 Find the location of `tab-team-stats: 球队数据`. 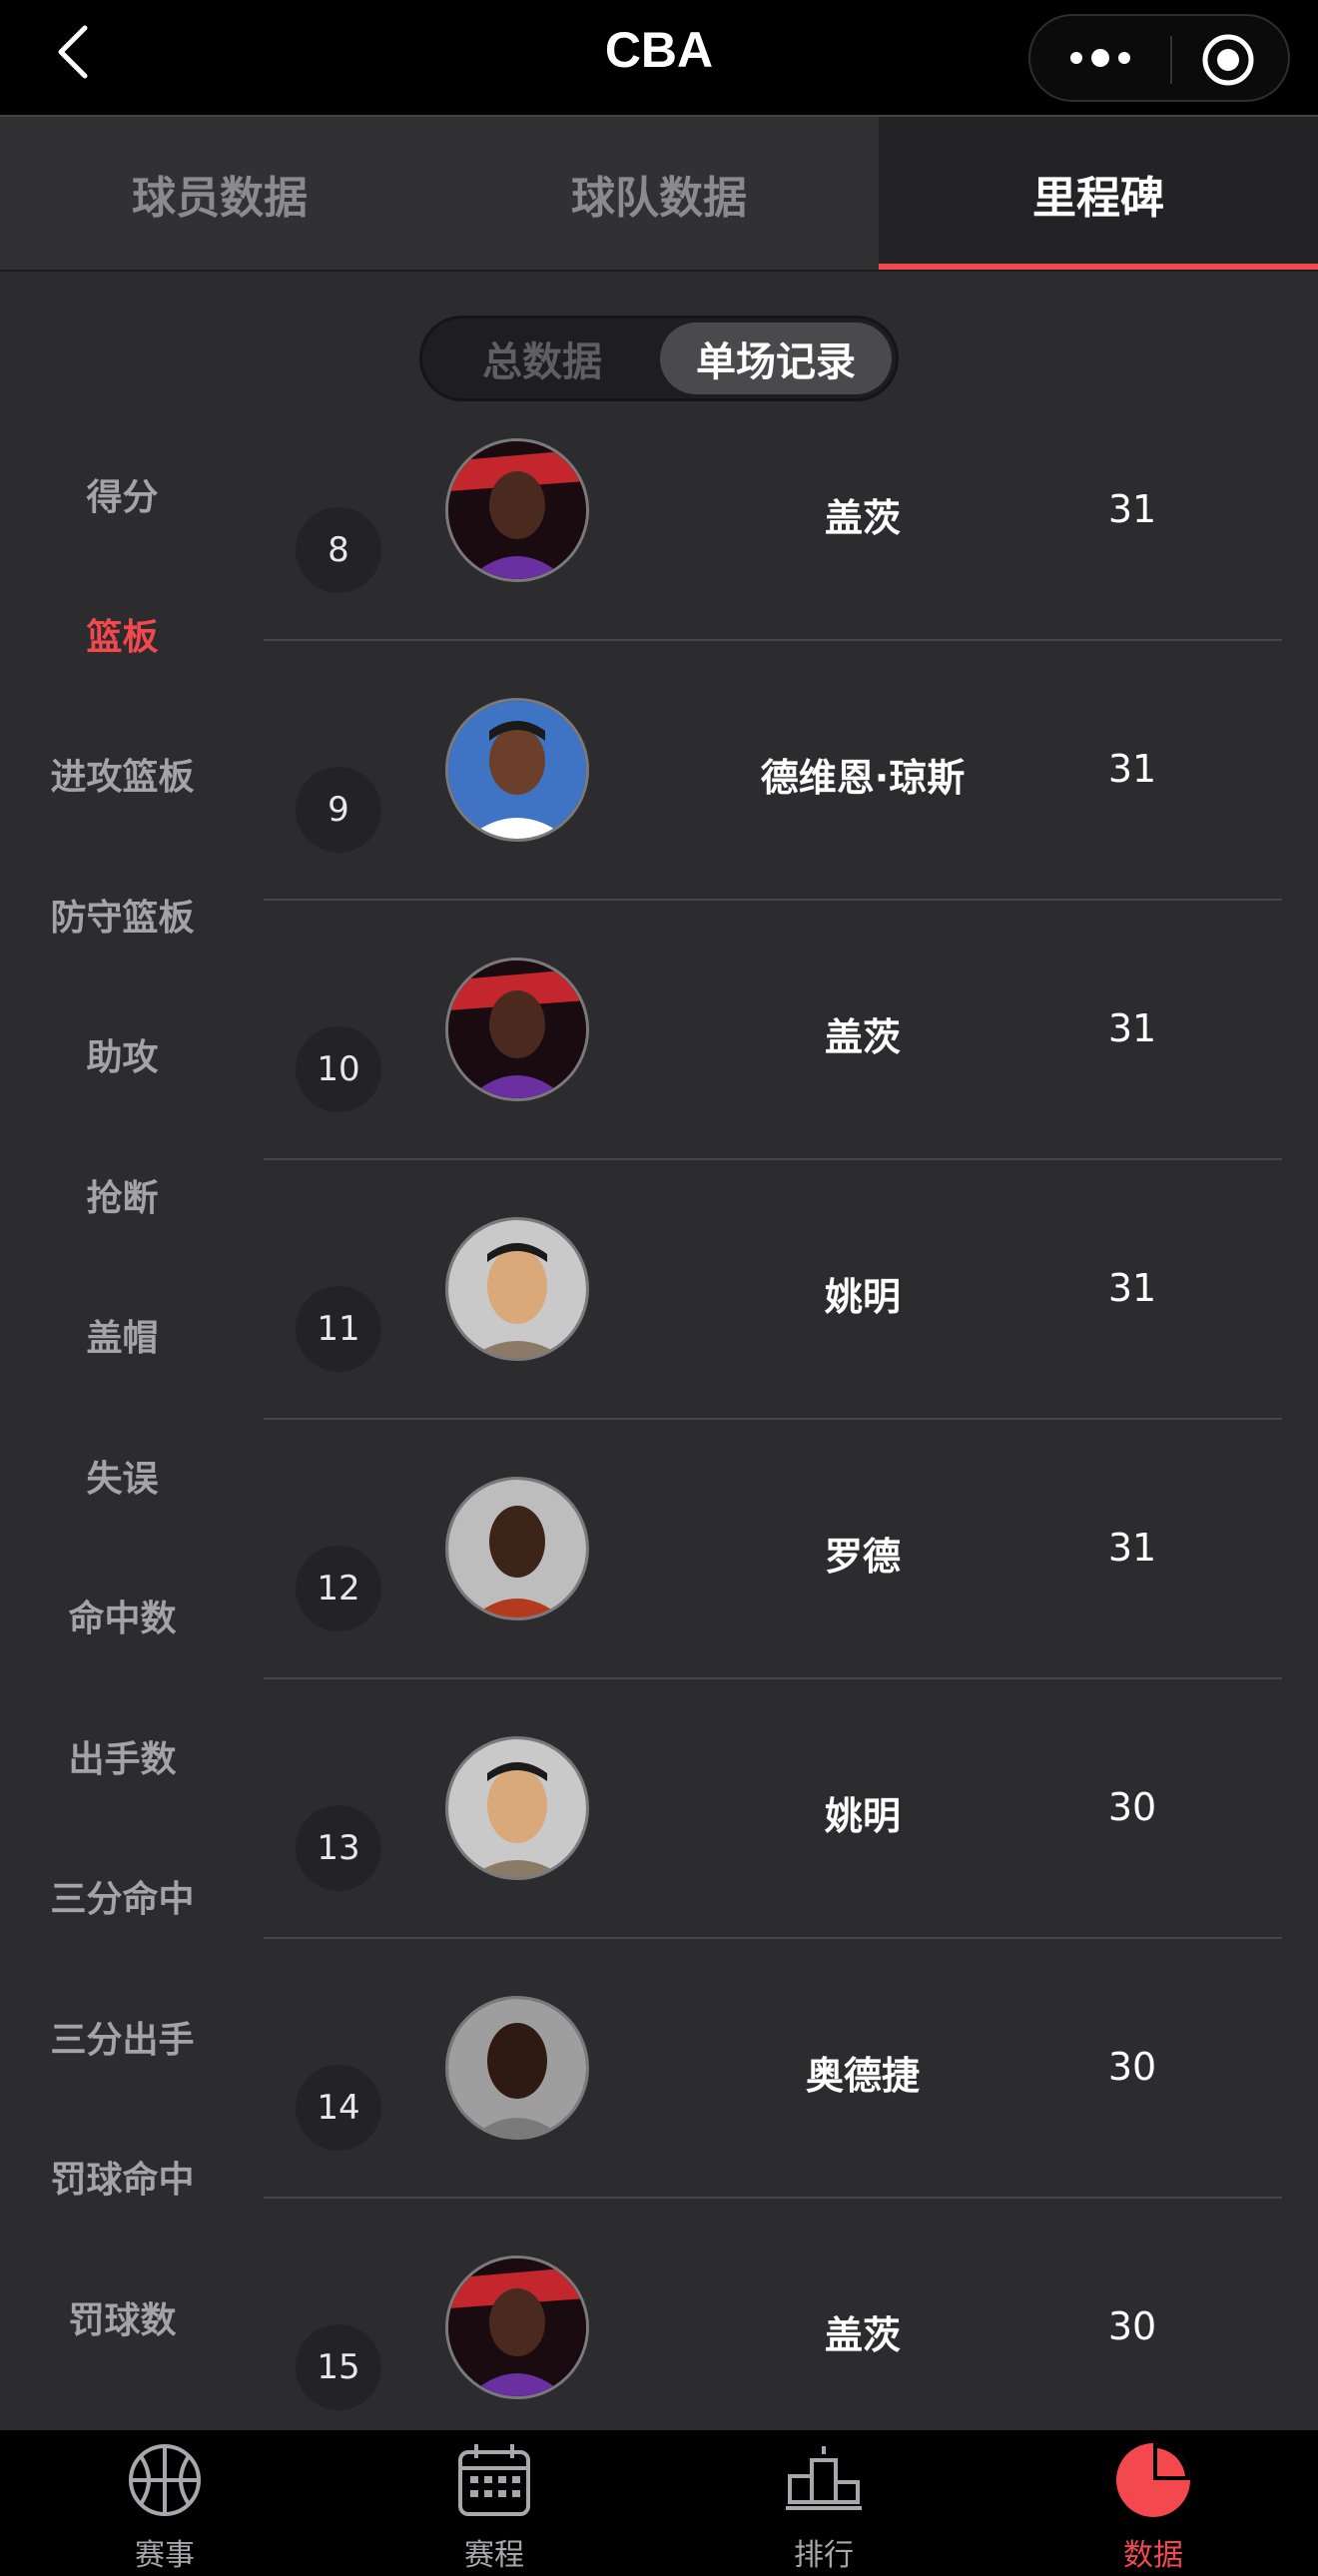

tab-team-stats: 球队数据 is located at coordinates (659, 194).